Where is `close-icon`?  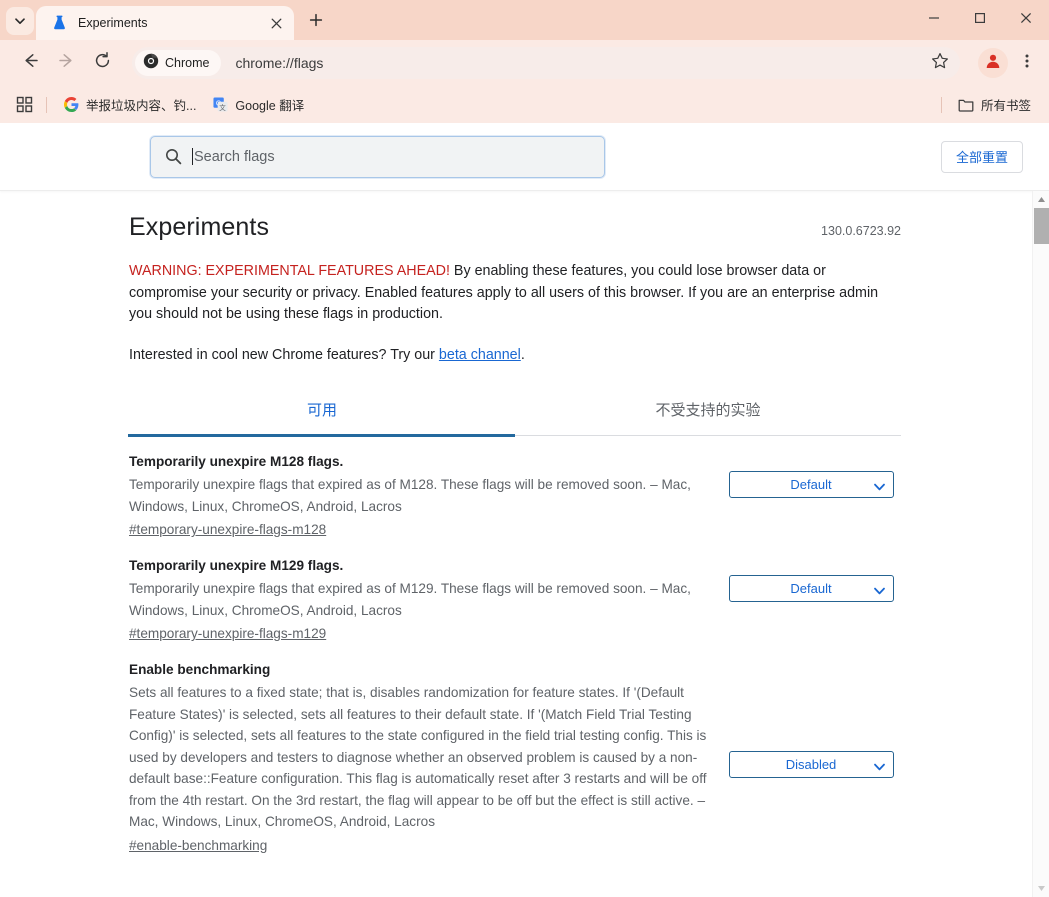
close-icon is located at coordinates (276, 23).